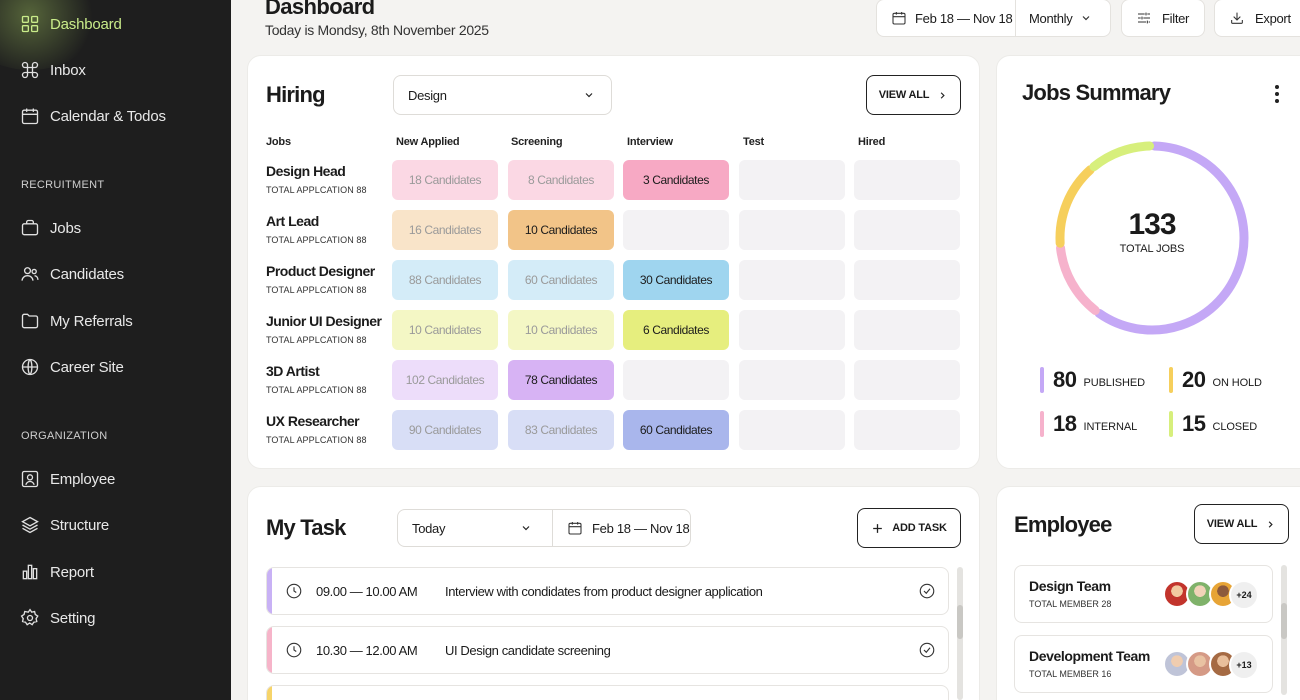 The image size is (1300, 700). Describe the element at coordinates (30, 24) in the screenshot. I see `grid-icon` at that location.